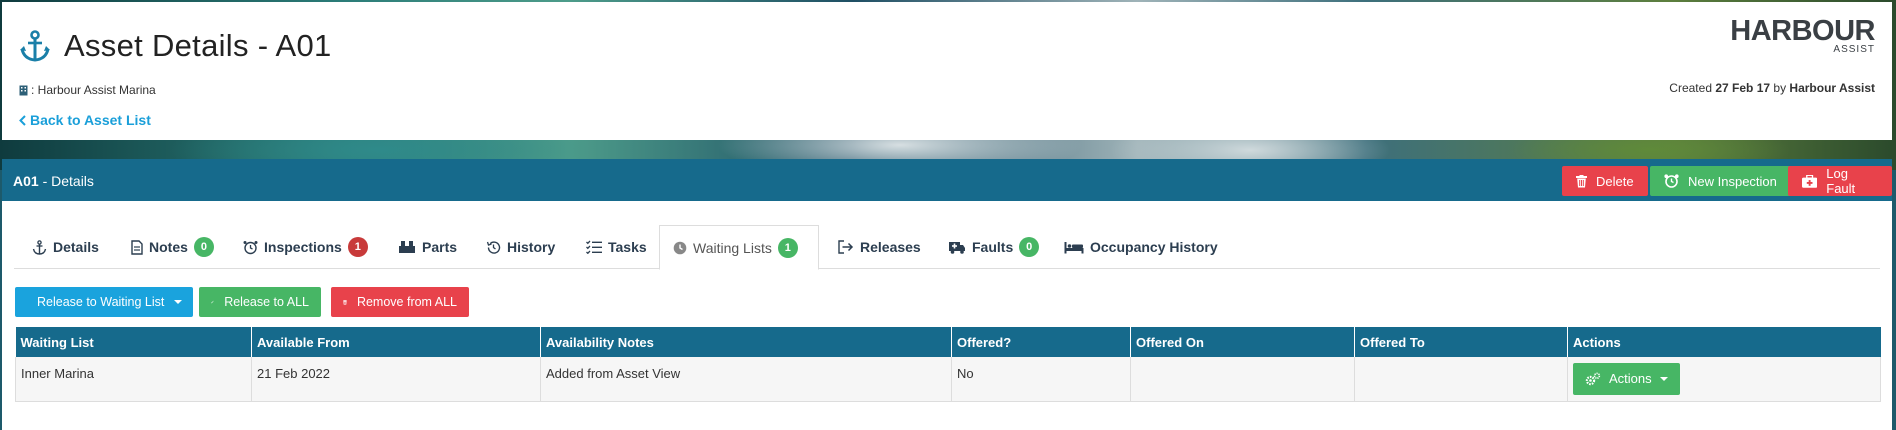 The height and width of the screenshot is (430, 1896). I want to click on column-header-availability-notes: Availability Notes, so click(746, 342).